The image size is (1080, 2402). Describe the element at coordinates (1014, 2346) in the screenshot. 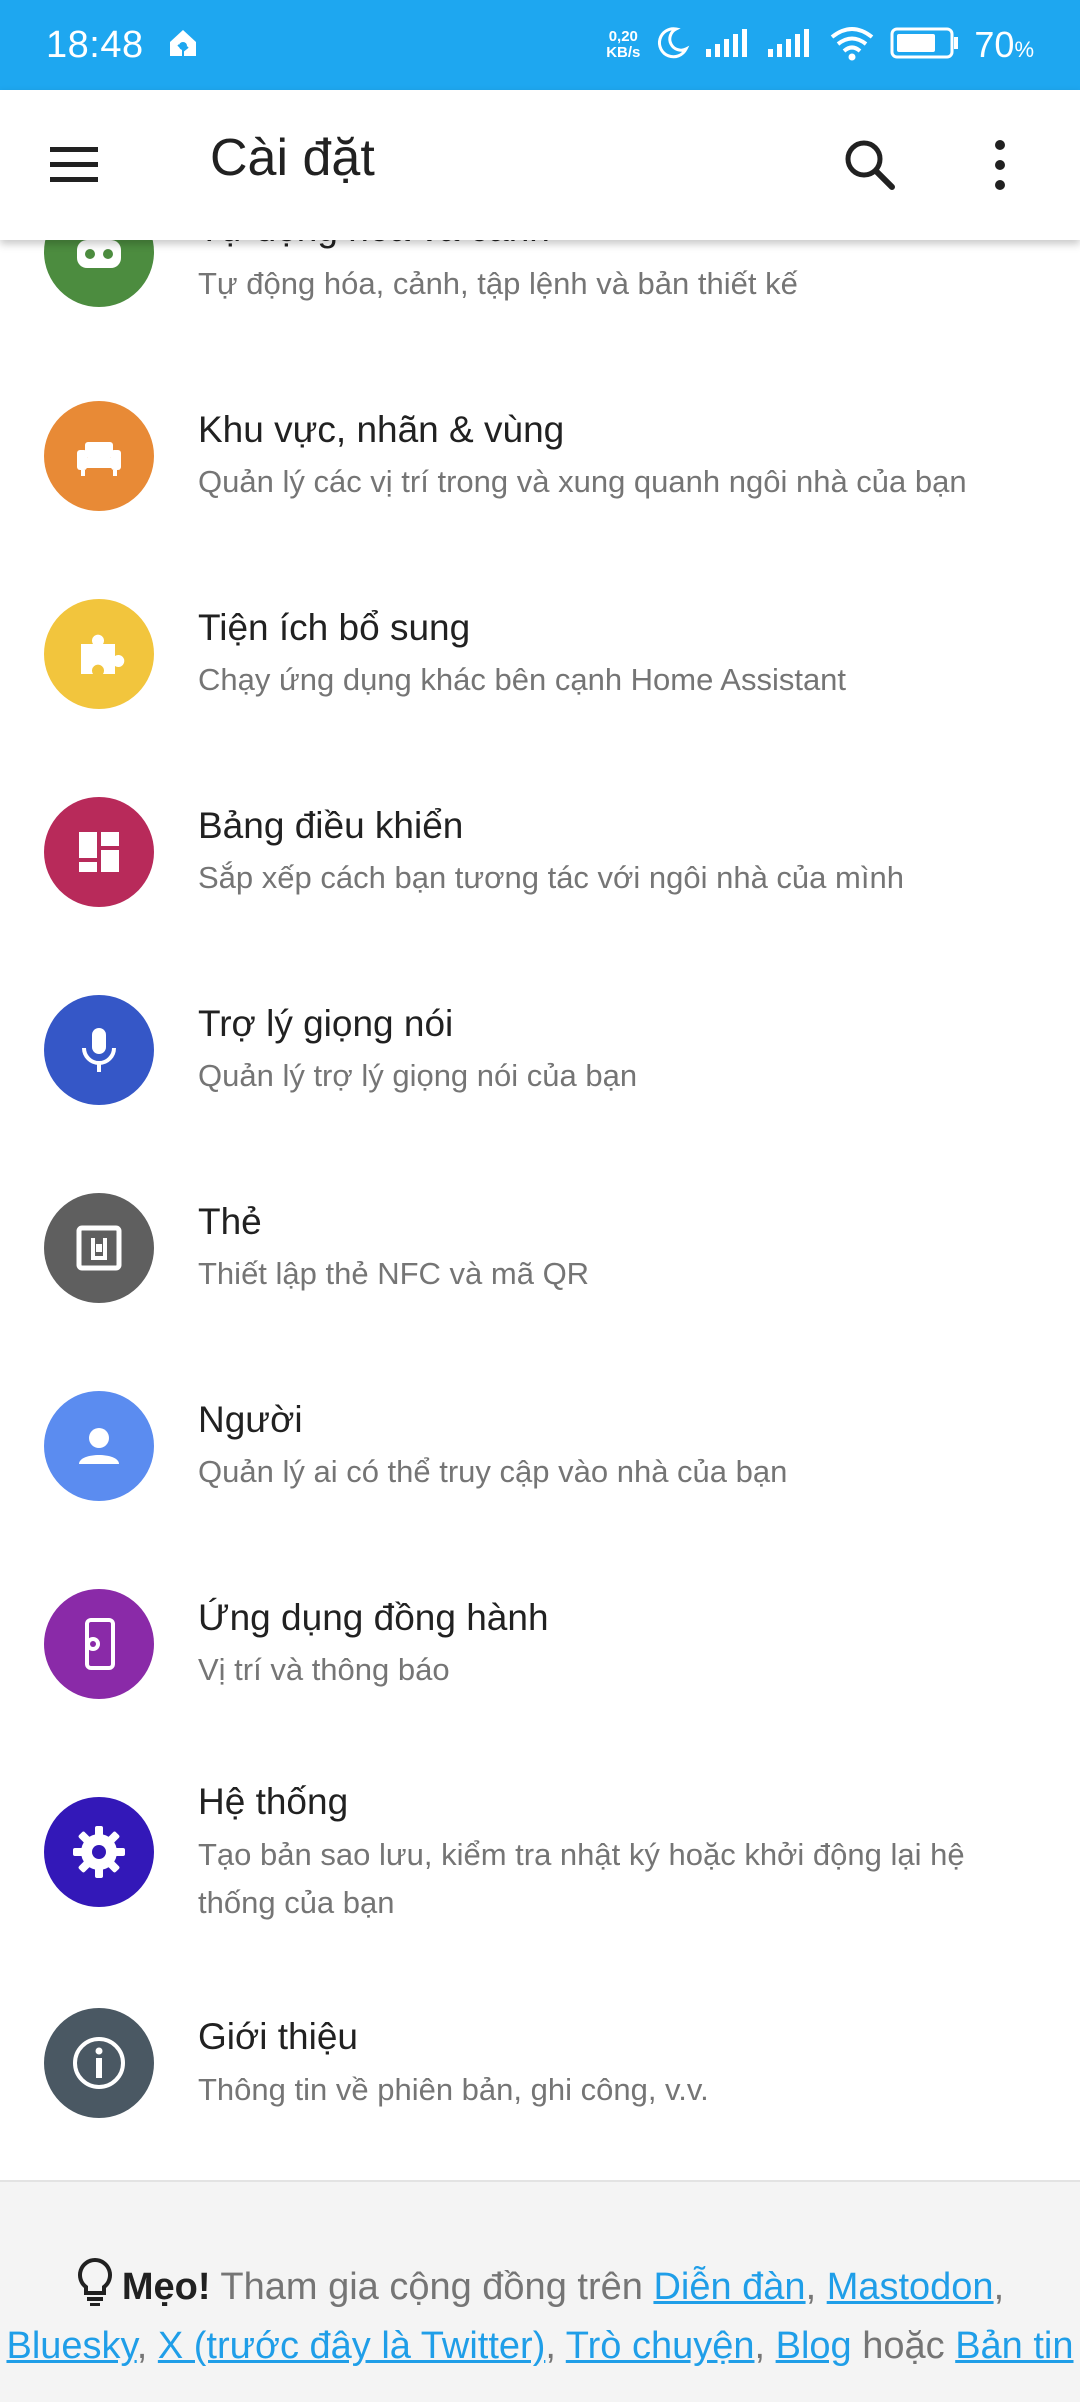

I see `link-newsletter: Bản tin` at that location.